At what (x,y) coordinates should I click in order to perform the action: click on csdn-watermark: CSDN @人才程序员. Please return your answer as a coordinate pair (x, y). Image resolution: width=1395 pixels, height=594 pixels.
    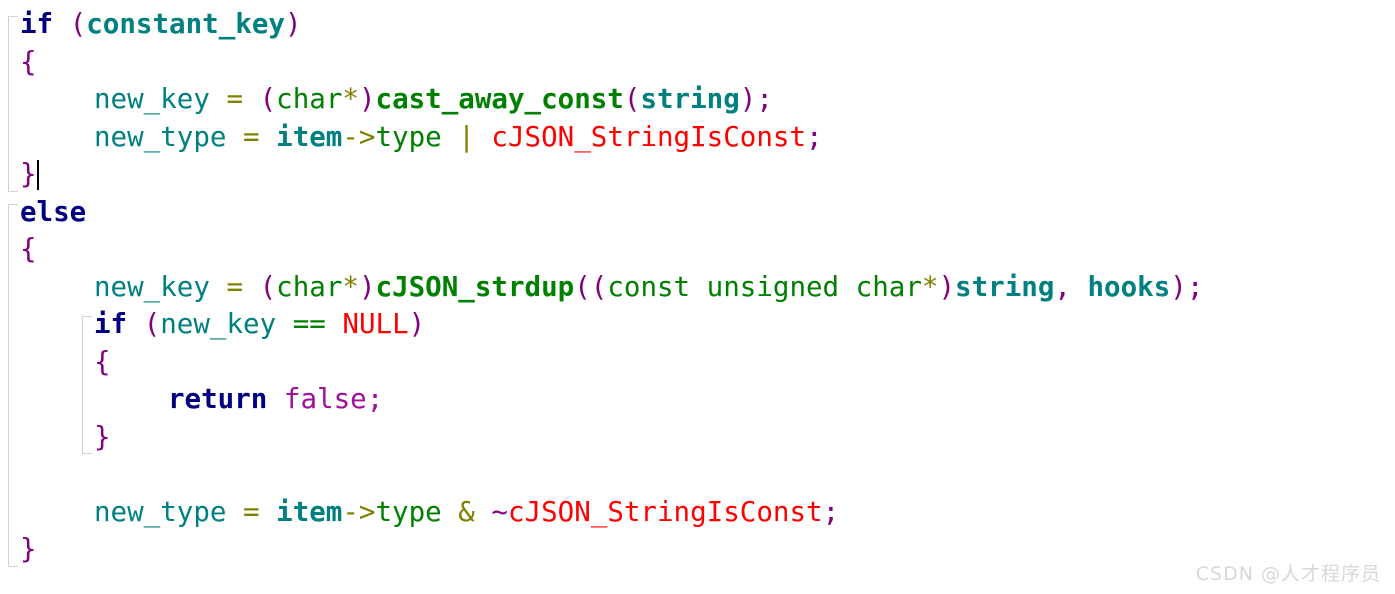
    Looking at the image, I should click on (1288, 574).